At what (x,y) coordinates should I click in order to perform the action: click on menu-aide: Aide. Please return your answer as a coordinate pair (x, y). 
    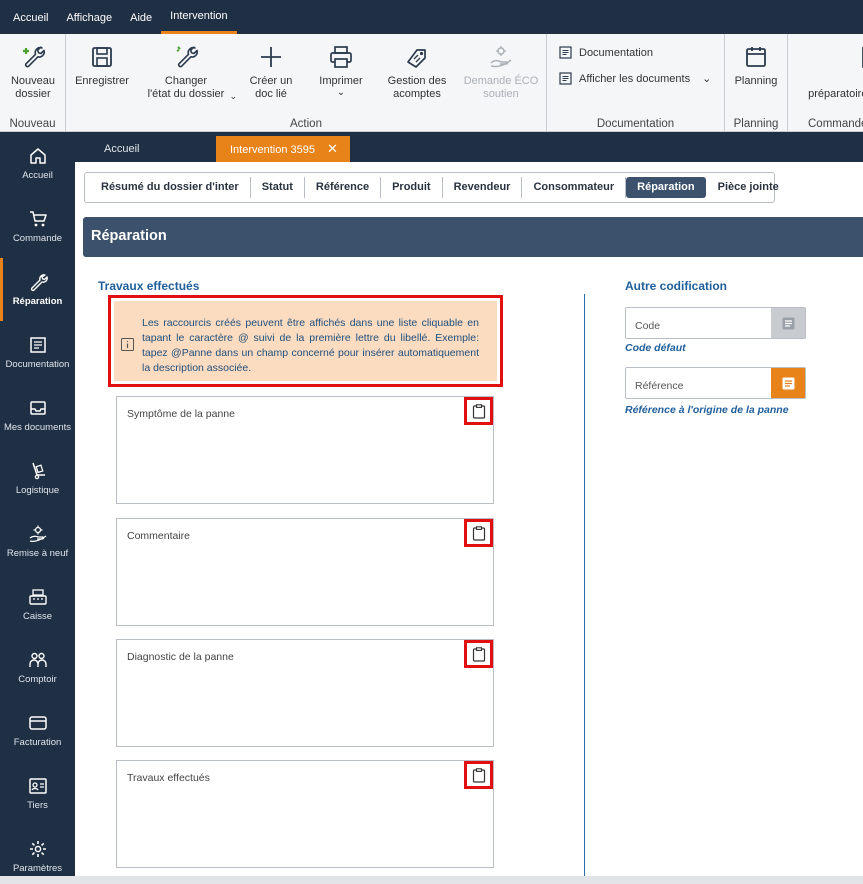
    Looking at the image, I should click on (141, 17).